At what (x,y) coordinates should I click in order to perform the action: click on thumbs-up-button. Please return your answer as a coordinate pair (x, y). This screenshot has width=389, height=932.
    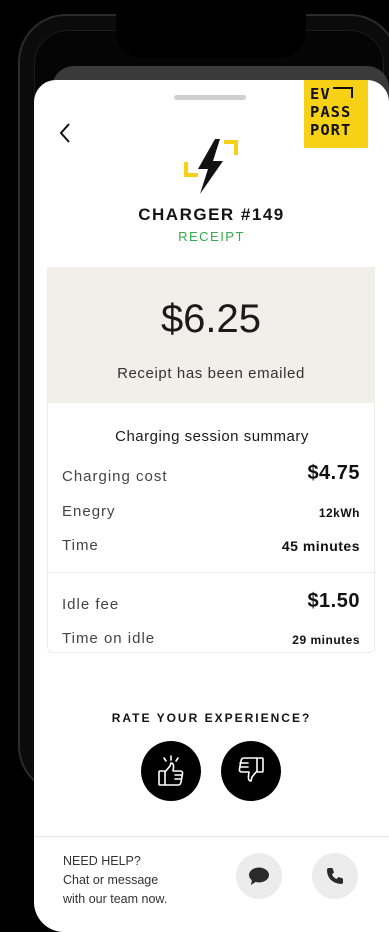
    Looking at the image, I should click on (171, 771).